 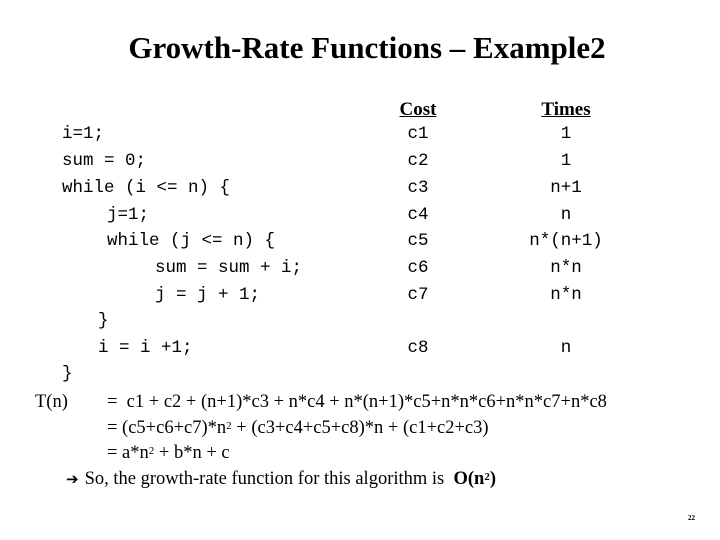 I want to click on equation-line-2-part-b: + (c3+c4+c5+c8)*n + (c1+c2+c3), so click(x=360, y=428).